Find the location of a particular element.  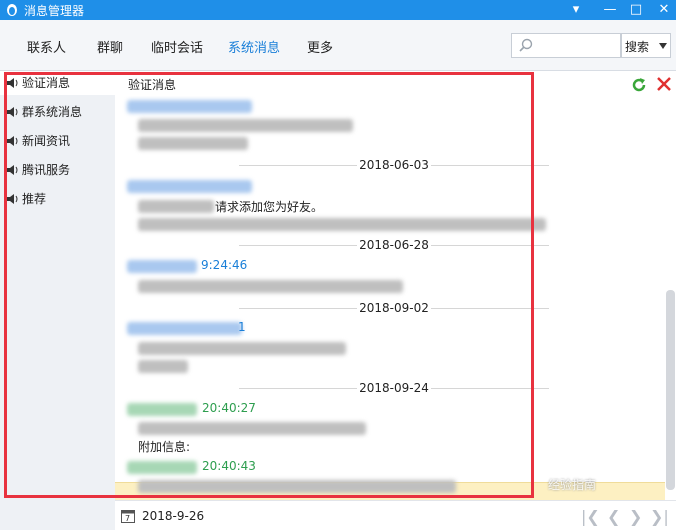

last-page-icon: ❯| is located at coordinates (659, 516).